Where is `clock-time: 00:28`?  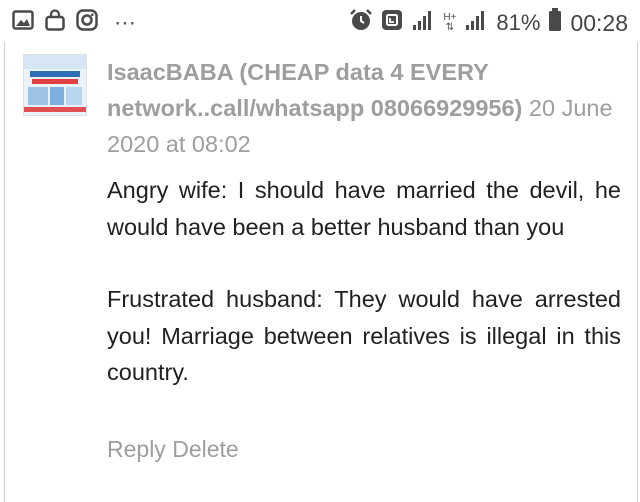 clock-time: 00:28 is located at coordinates (599, 22).